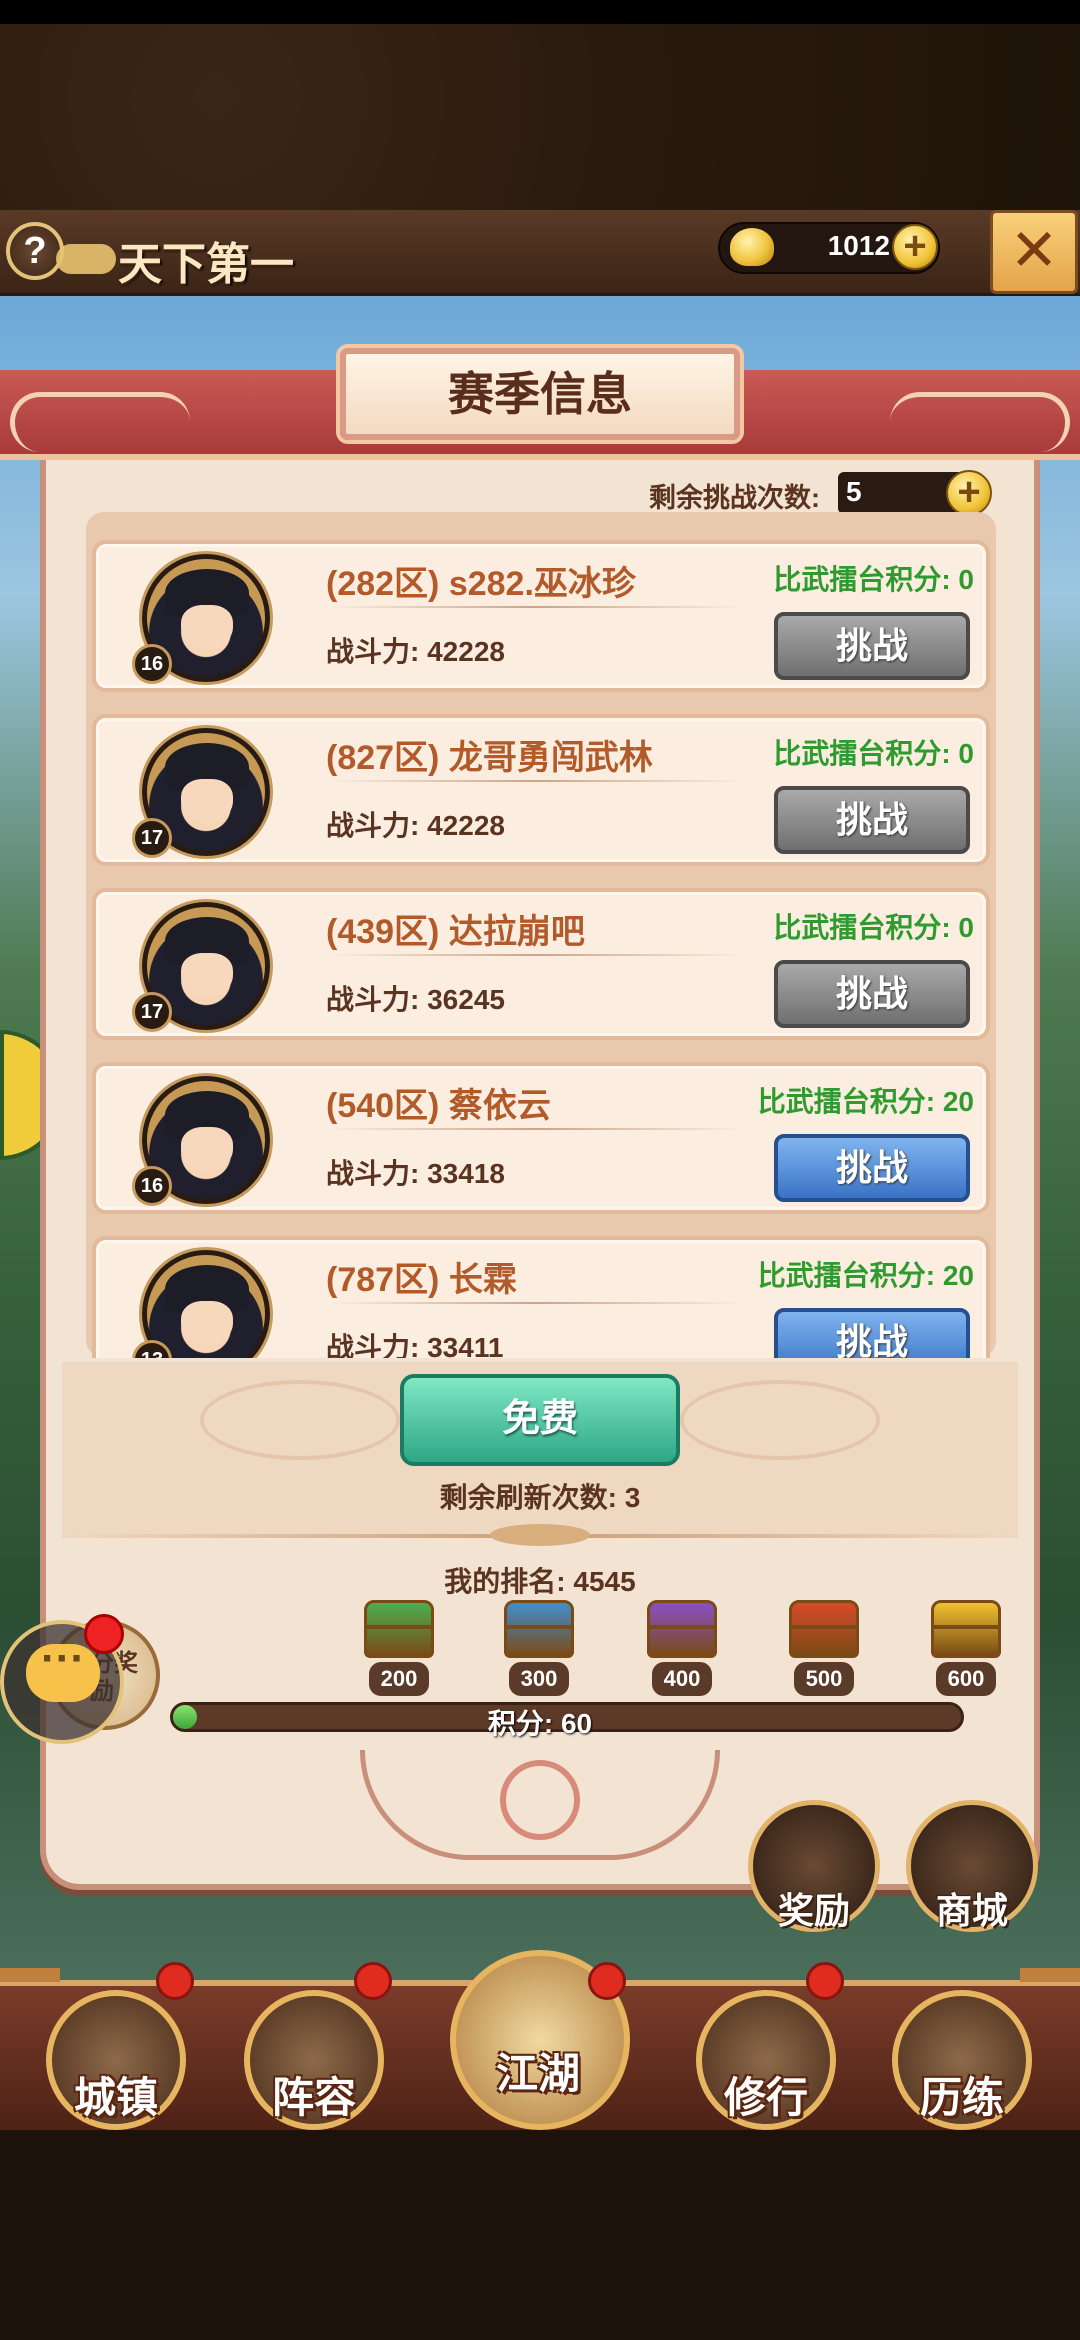 The height and width of the screenshot is (2340, 1080). What do you see at coordinates (115, 2097) in the screenshot?
I see `nav-town-label: 城镇` at bounding box center [115, 2097].